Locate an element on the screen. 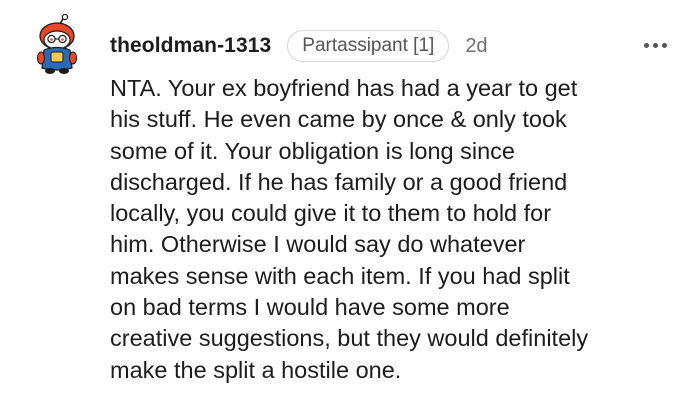 Image resolution: width=700 pixels, height=411 pixels. more-options-button is located at coordinates (655, 45).